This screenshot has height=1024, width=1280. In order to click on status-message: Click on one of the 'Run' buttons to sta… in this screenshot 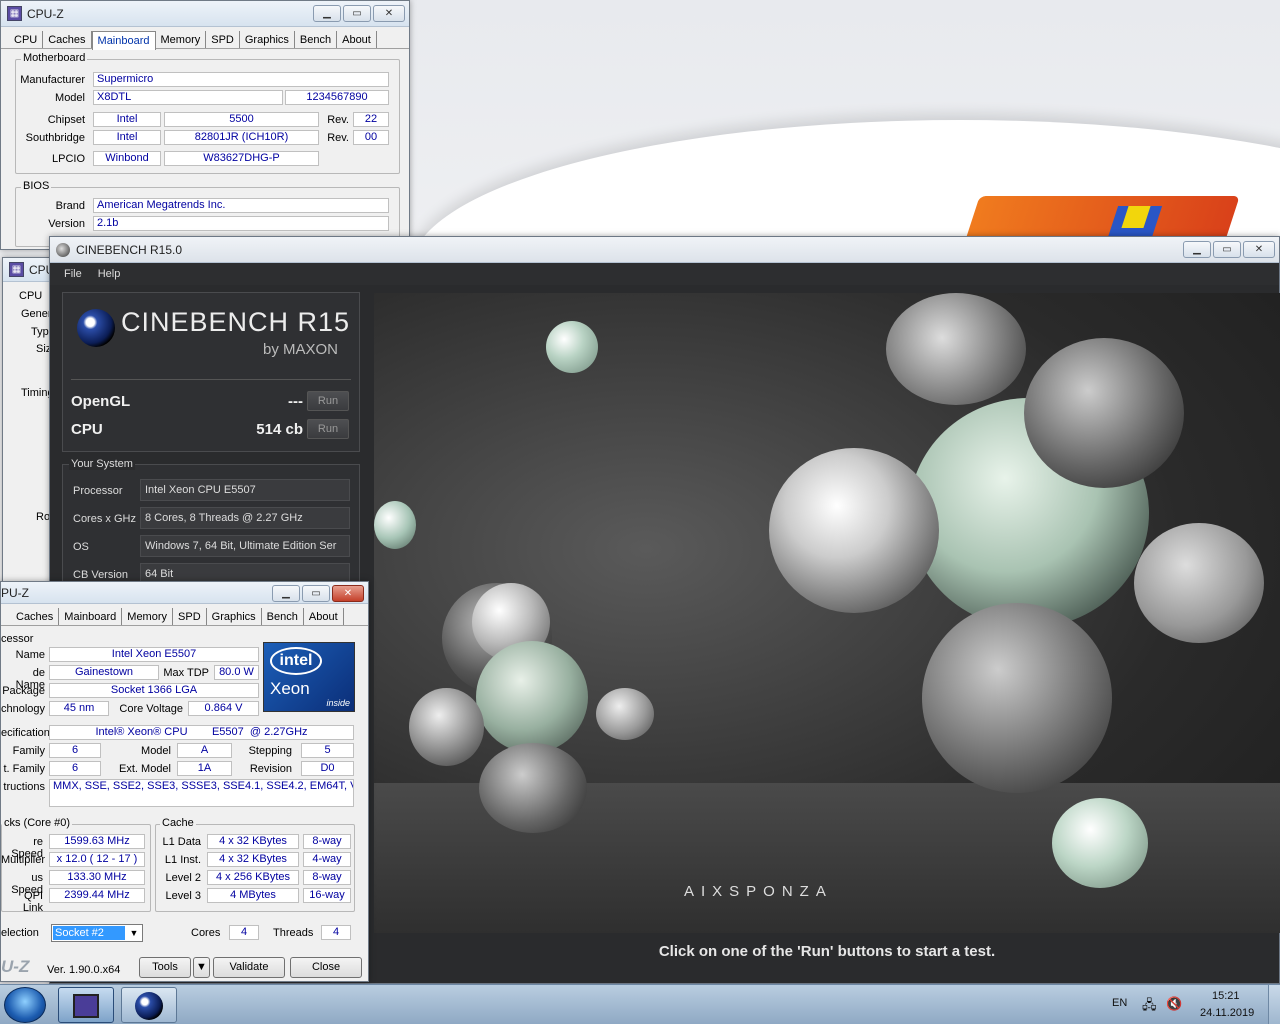, I will do `click(827, 951)`.